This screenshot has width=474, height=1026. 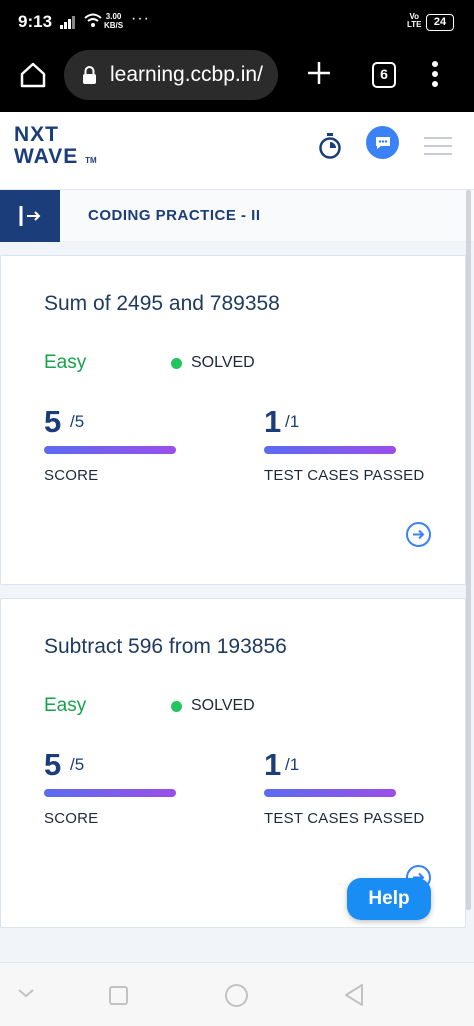 I want to click on home-icon, so click(x=33, y=75).